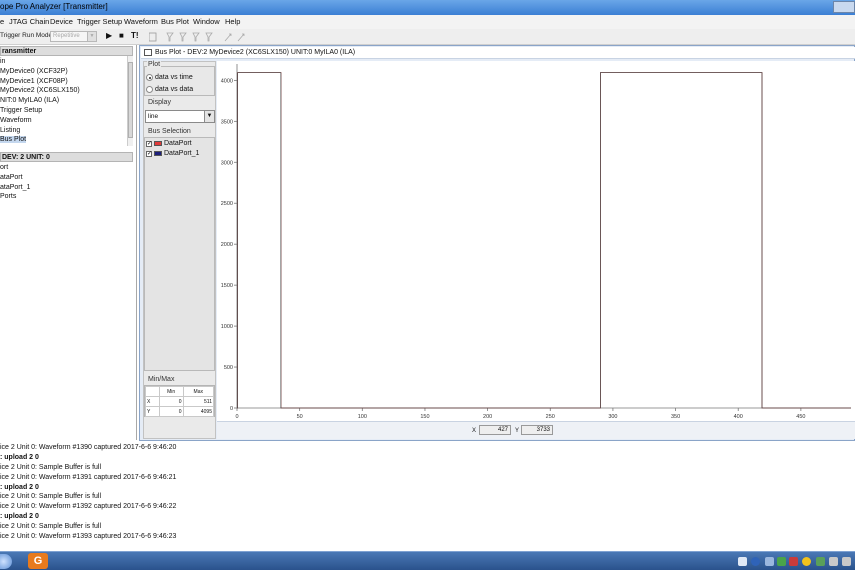 The height and width of the screenshot is (570, 855). Describe the element at coordinates (171, 411) in the screenshot. I see `minmax-y-min: 0` at that location.